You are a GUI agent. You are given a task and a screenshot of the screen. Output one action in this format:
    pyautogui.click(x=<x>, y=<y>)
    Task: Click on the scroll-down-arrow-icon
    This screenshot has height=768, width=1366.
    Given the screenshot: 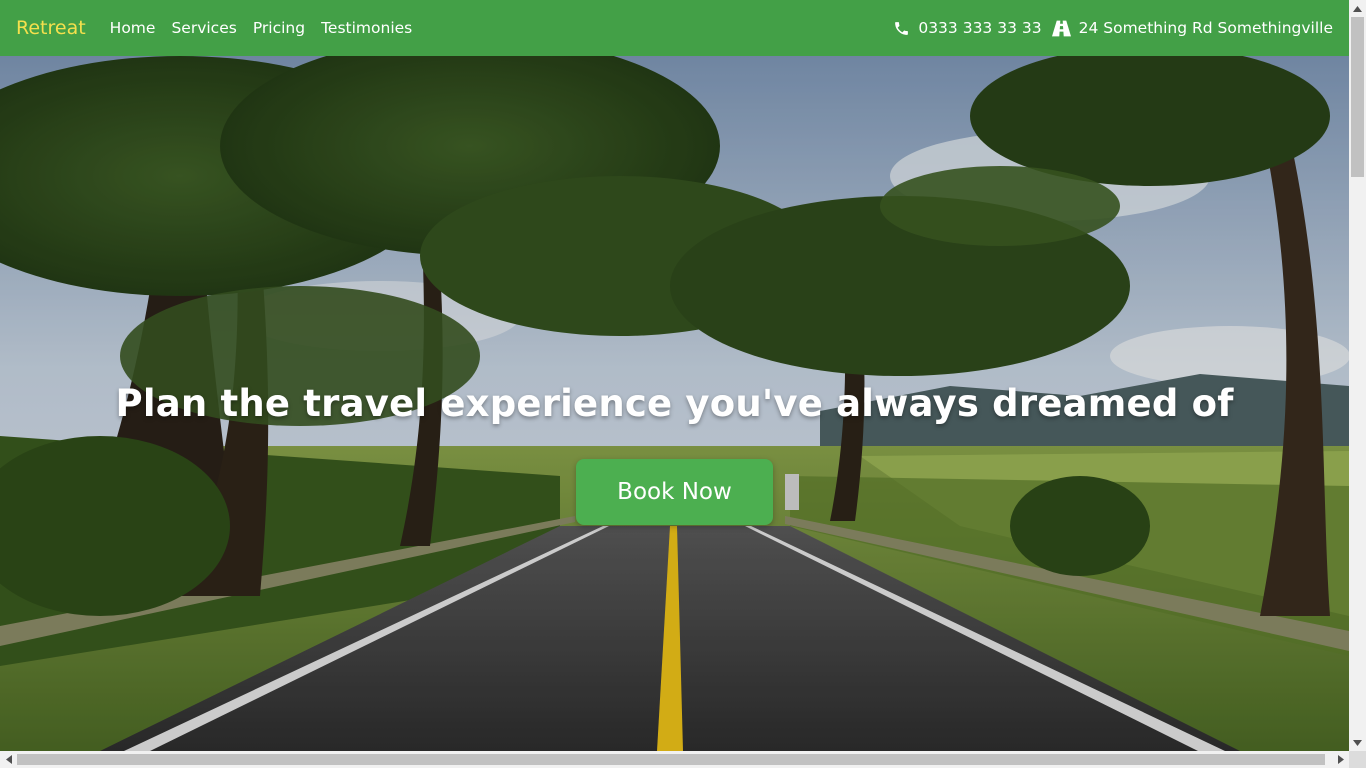 What is the action you would take?
    pyautogui.click(x=1357, y=742)
    